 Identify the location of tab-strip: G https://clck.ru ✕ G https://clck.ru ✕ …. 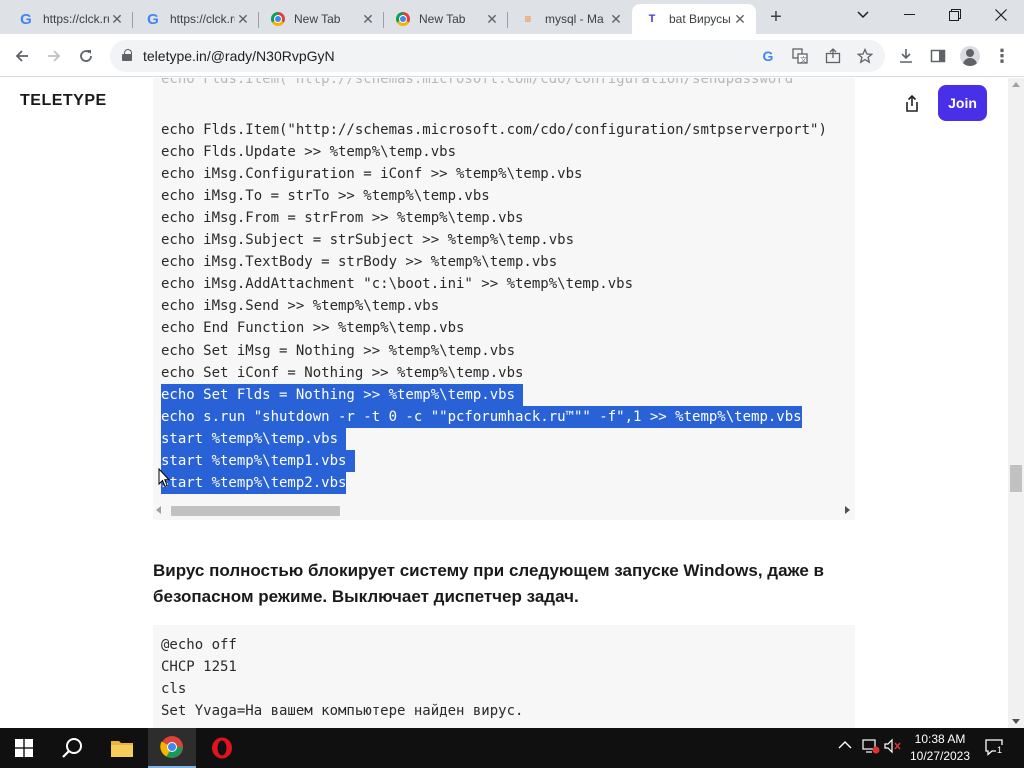
(512, 17).